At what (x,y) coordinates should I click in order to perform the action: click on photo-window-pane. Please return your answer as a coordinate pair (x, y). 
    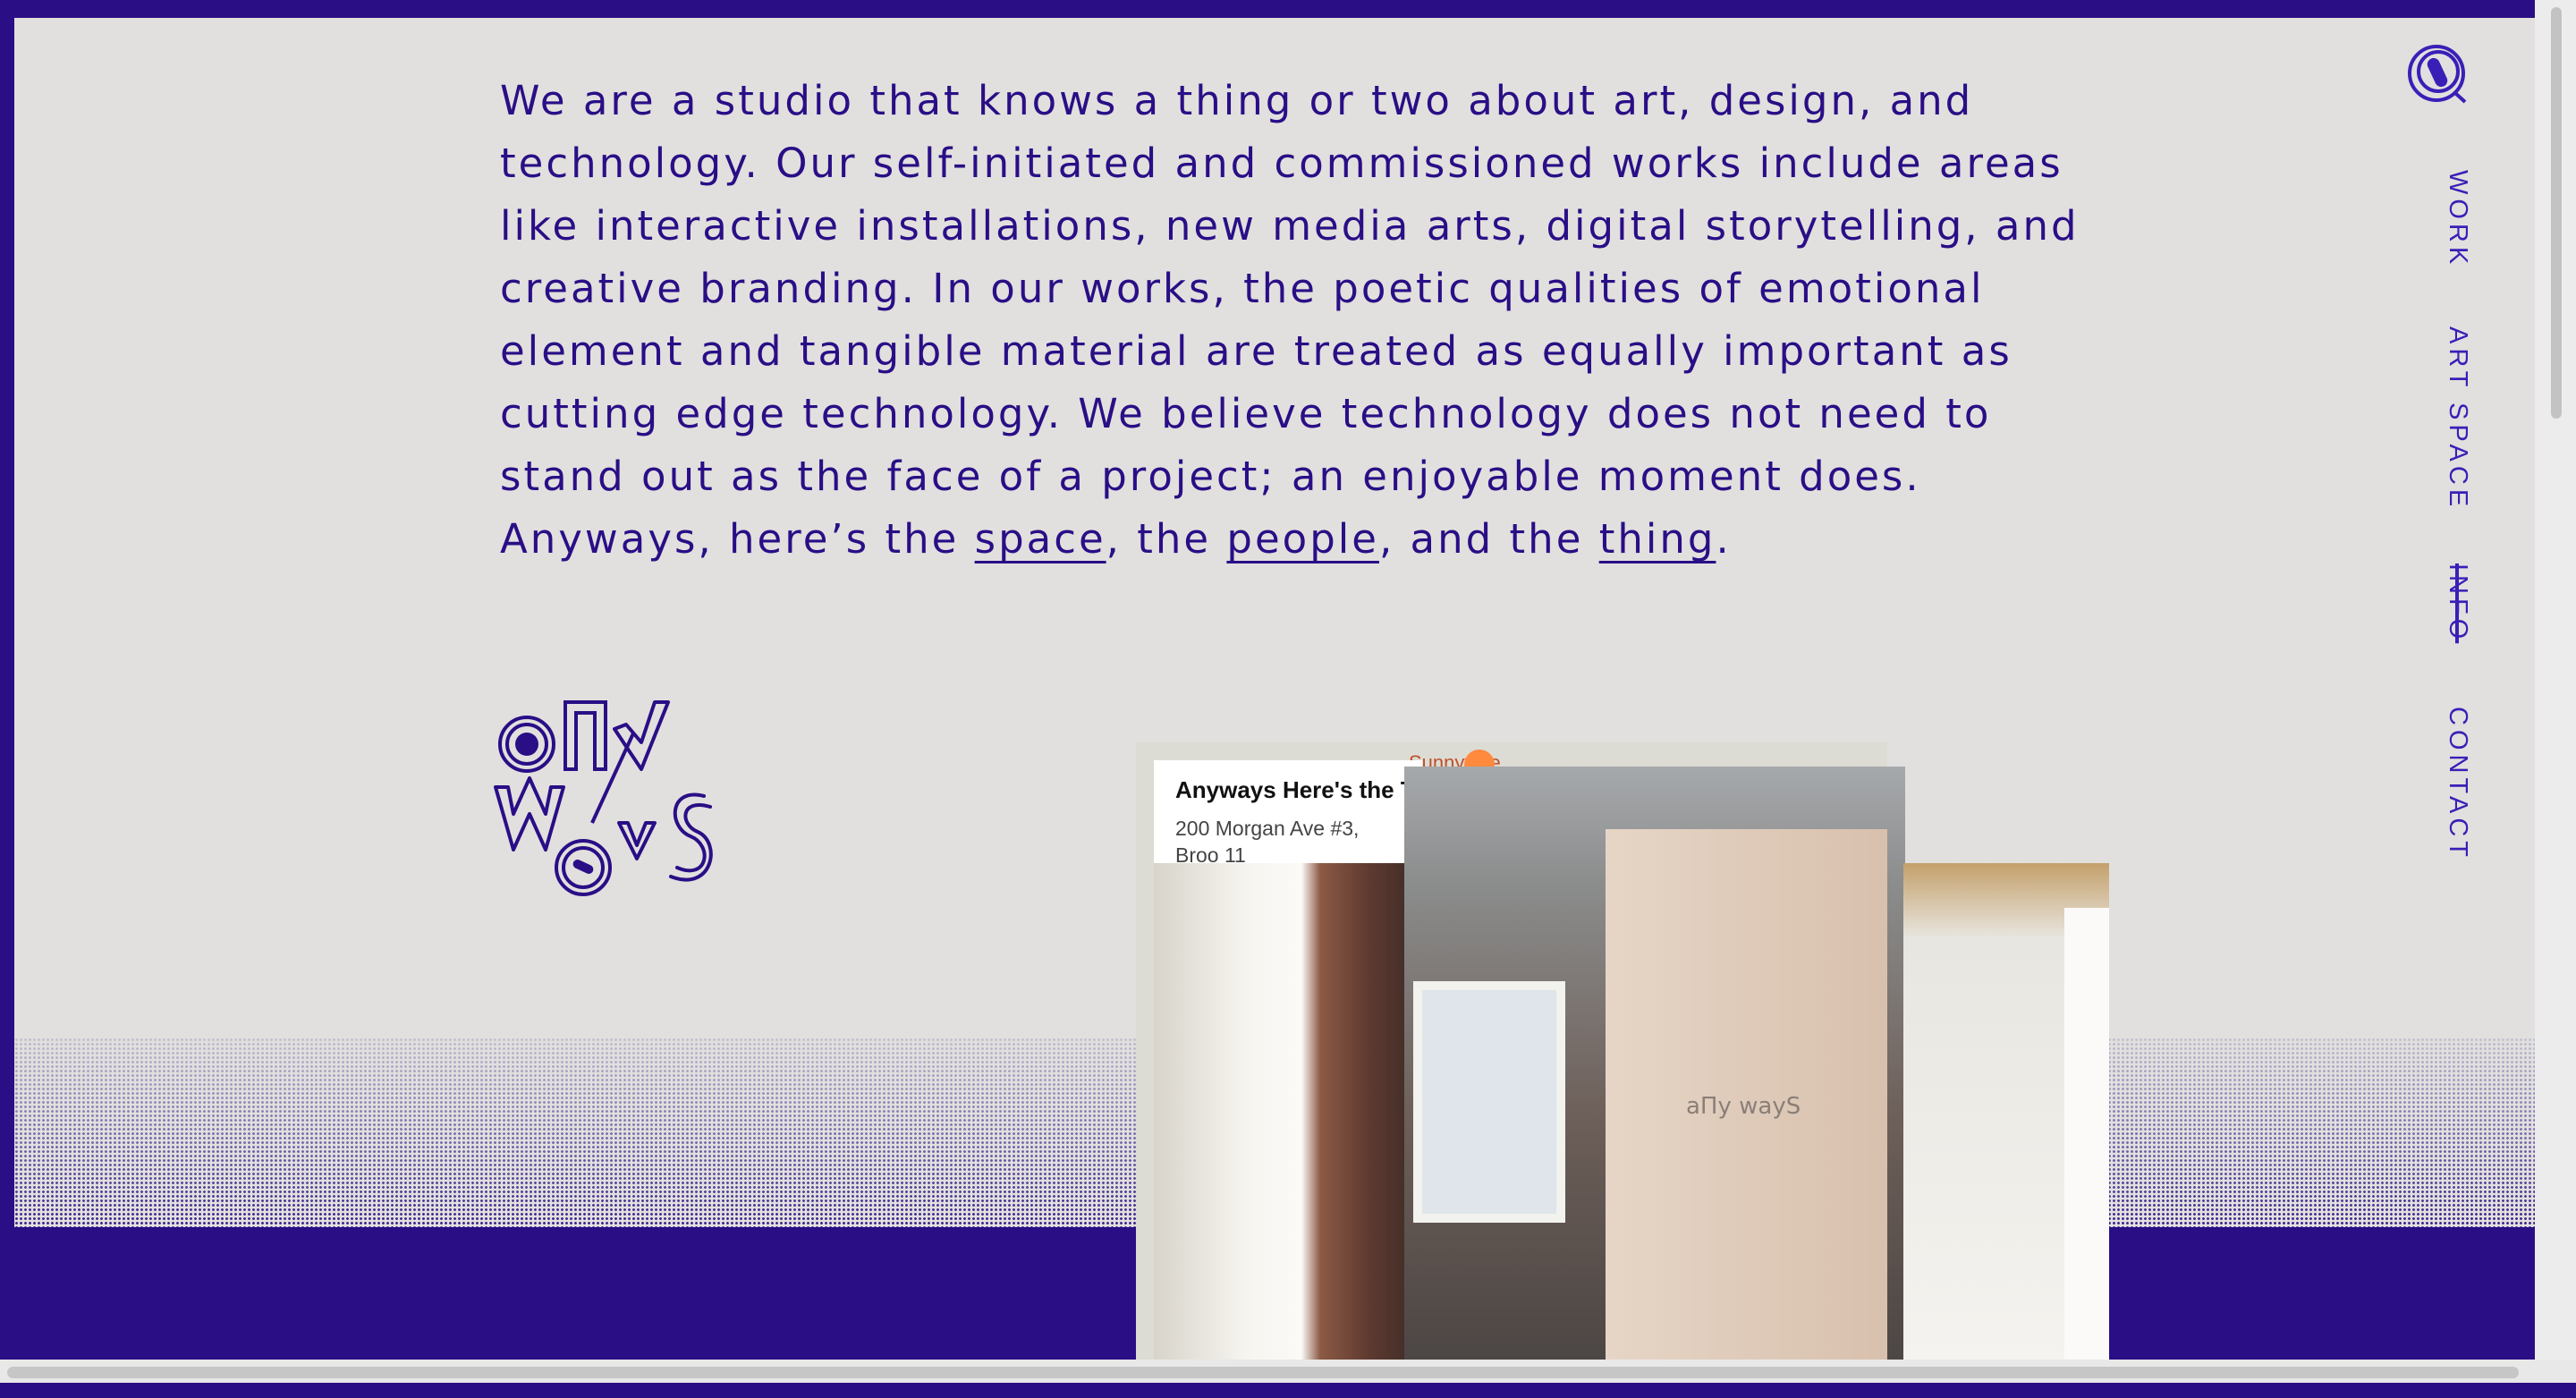
    Looking at the image, I should click on (1489, 1102).